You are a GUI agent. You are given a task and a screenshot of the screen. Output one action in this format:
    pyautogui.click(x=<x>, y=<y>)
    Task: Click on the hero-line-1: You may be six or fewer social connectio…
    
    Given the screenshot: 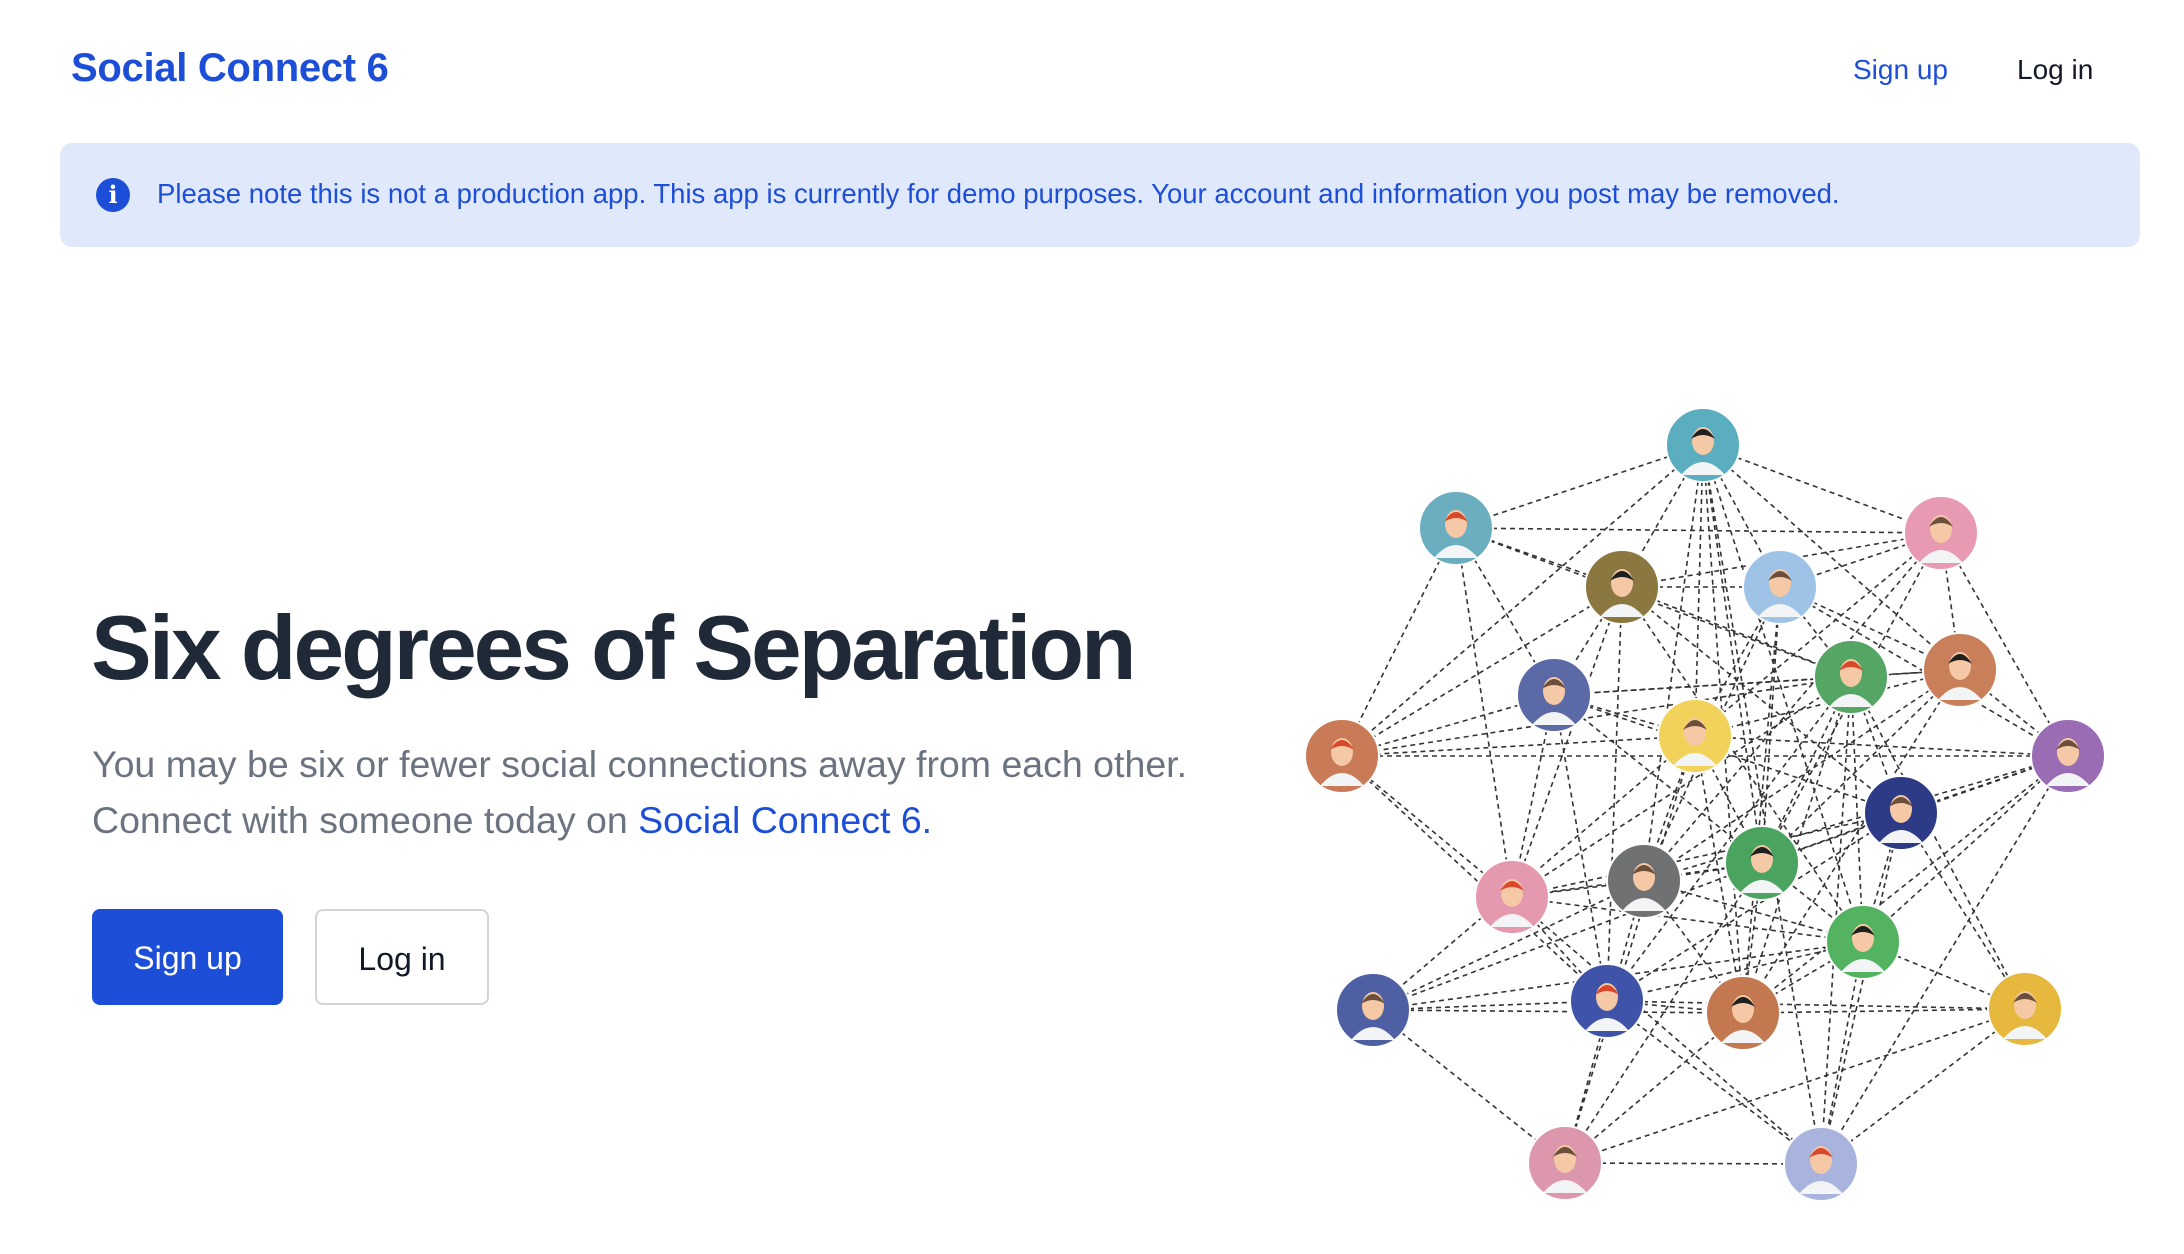 What is the action you would take?
    pyautogui.click(x=640, y=764)
    